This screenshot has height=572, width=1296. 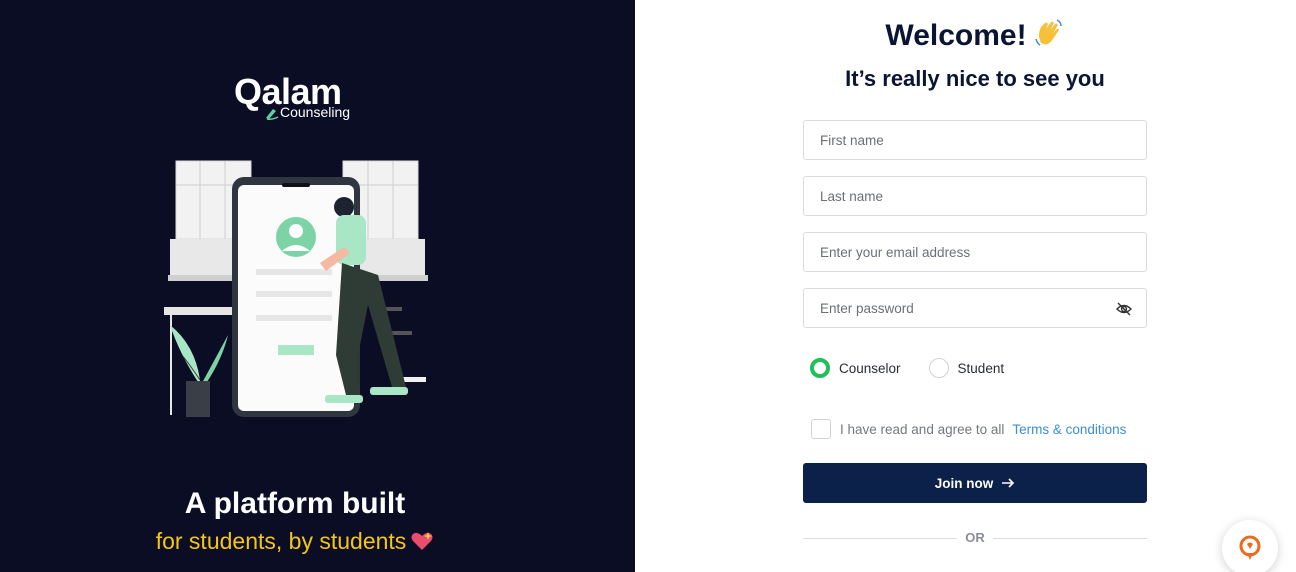 I want to click on password-field, so click(x=975, y=308).